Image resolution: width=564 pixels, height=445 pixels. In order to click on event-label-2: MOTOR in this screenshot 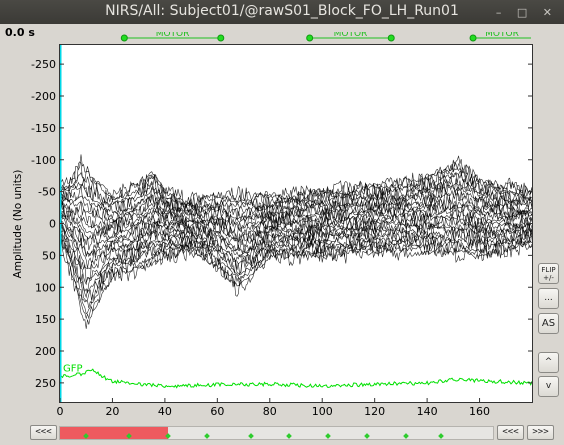, I will do `click(502, 35)`.